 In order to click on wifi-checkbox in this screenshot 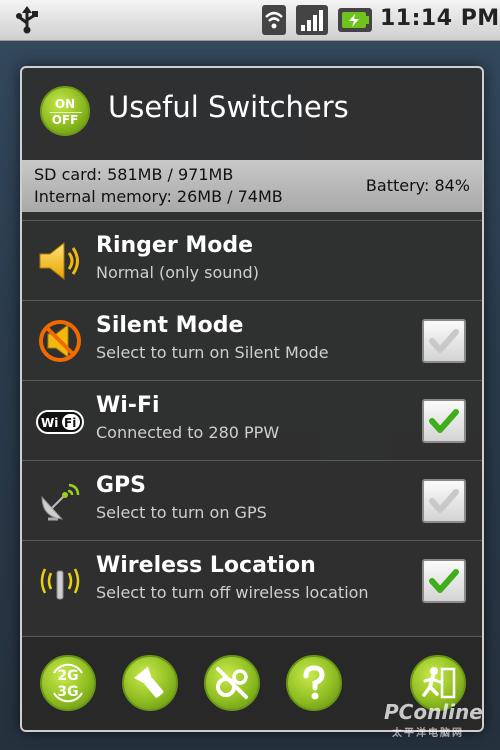, I will do `click(444, 421)`.